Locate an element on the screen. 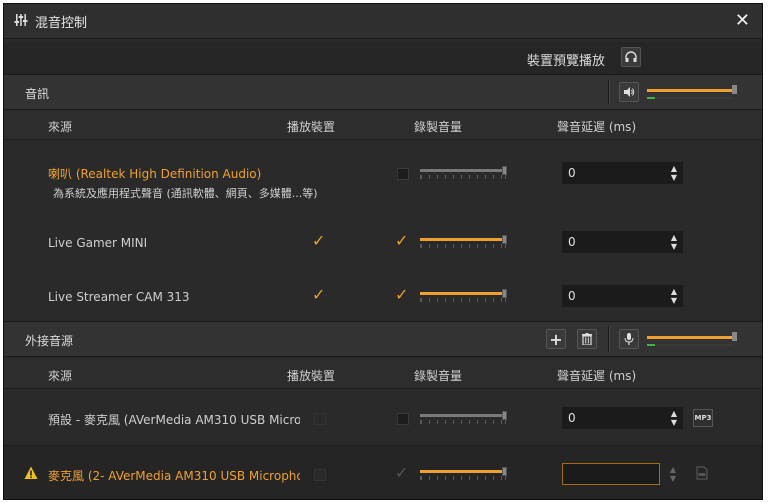 This screenshot has width=768, height=503. headphone-icon is located at coordinates (631, 56).